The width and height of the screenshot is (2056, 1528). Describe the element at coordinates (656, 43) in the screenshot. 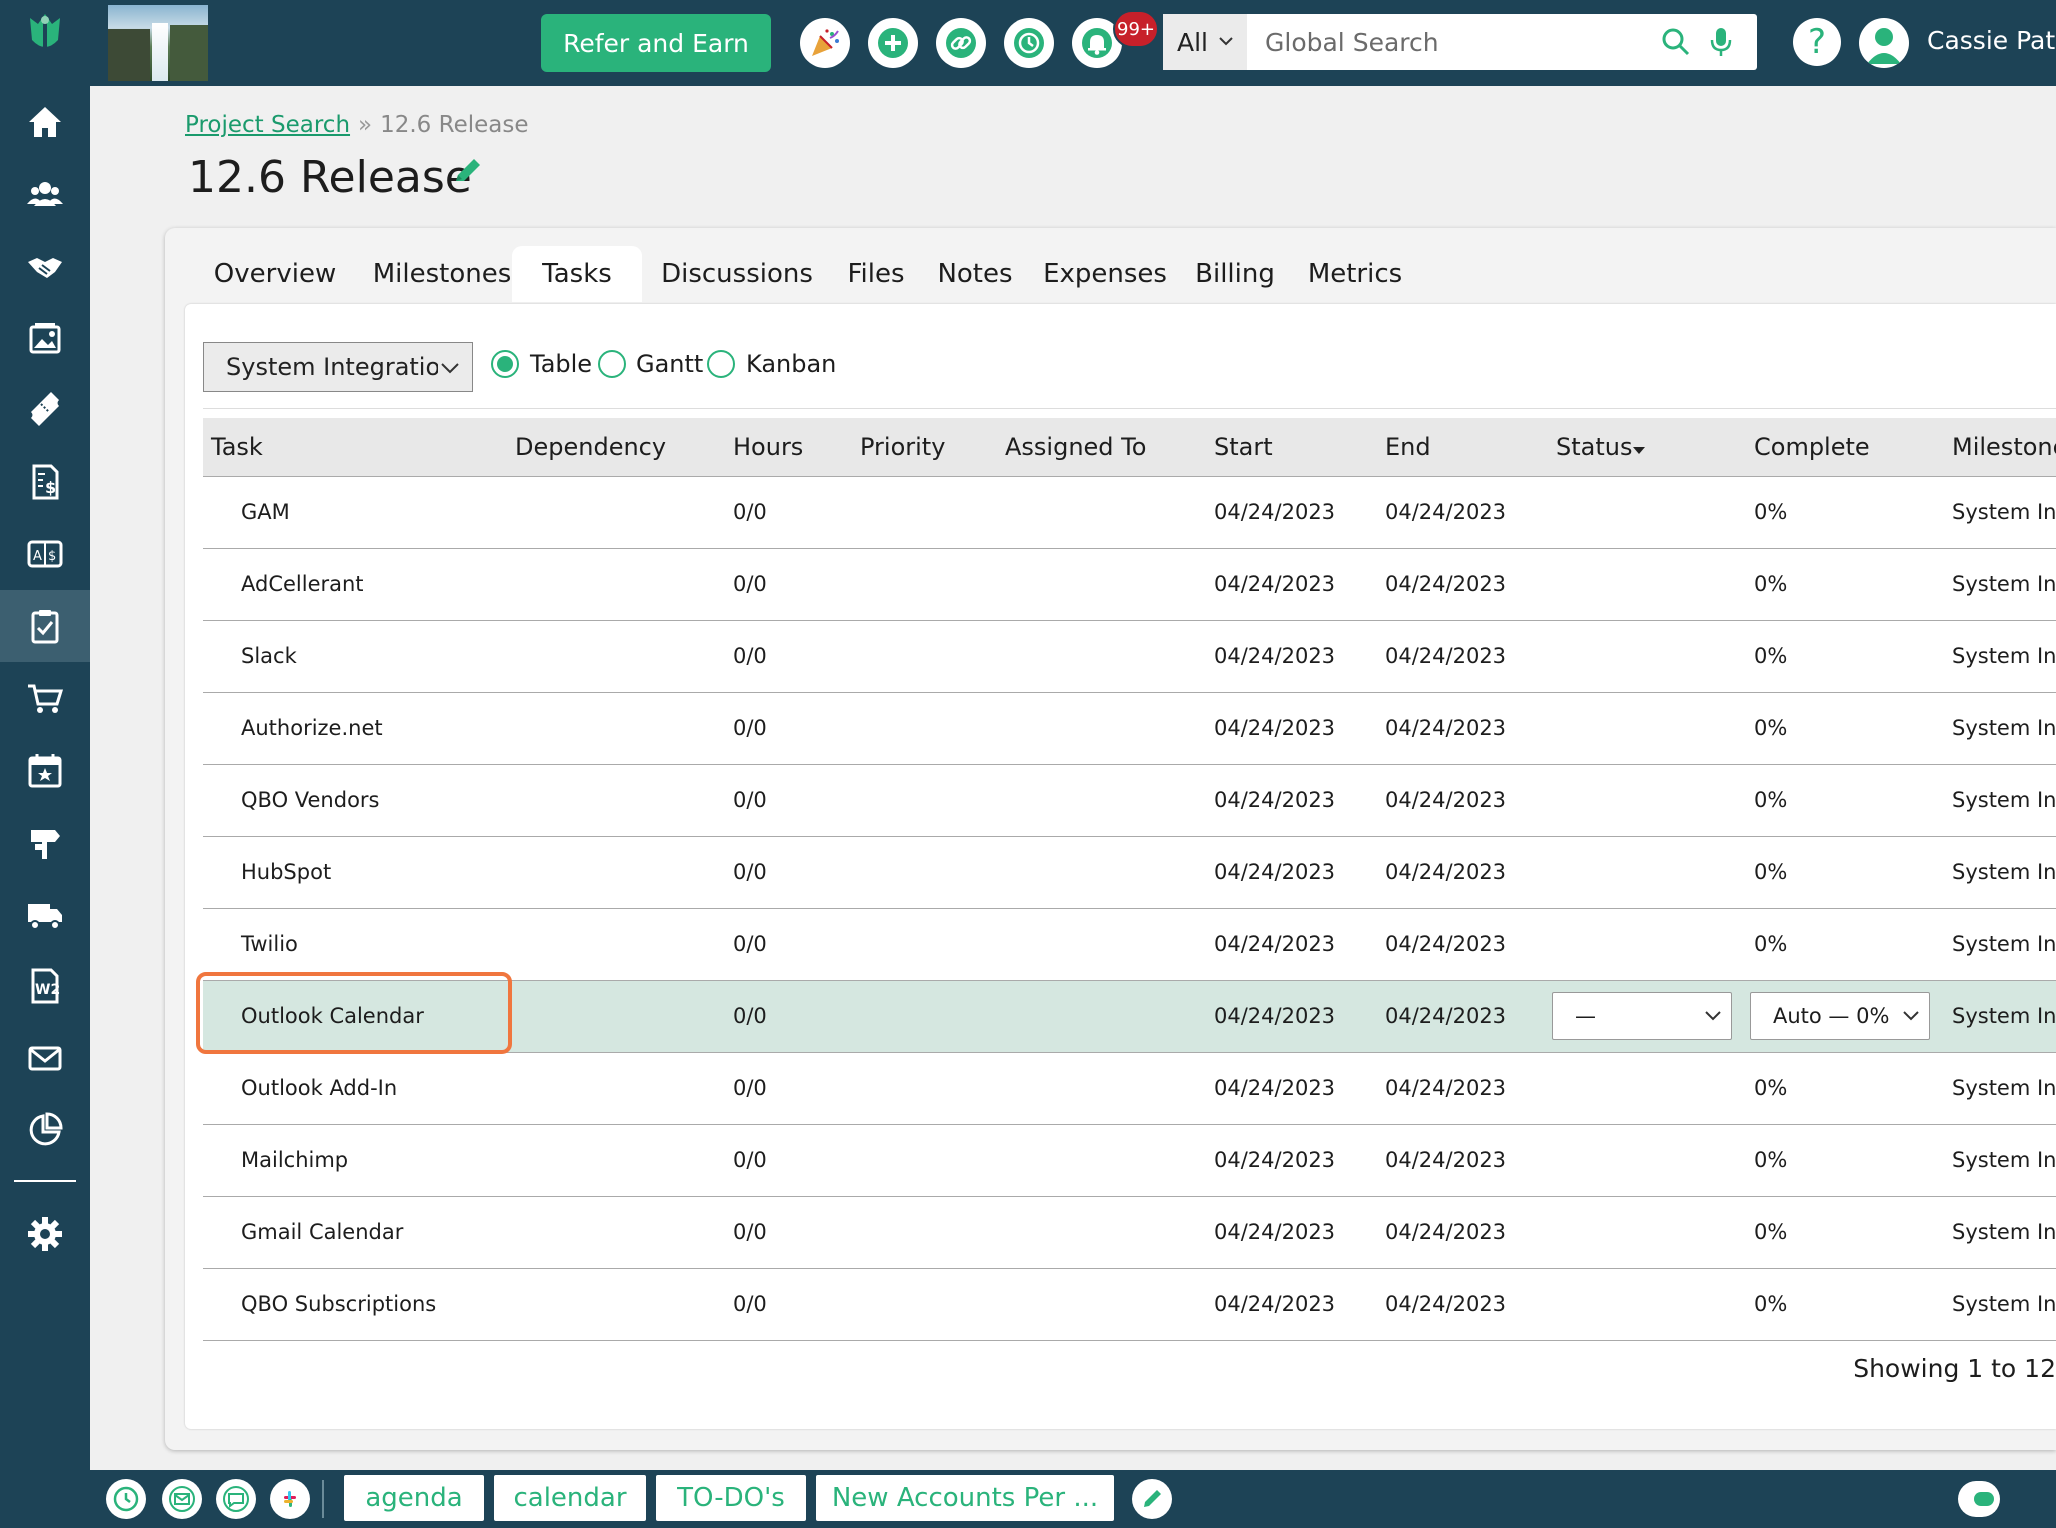

I see `refer-and-earn-button: Refer and Earn` at that location.